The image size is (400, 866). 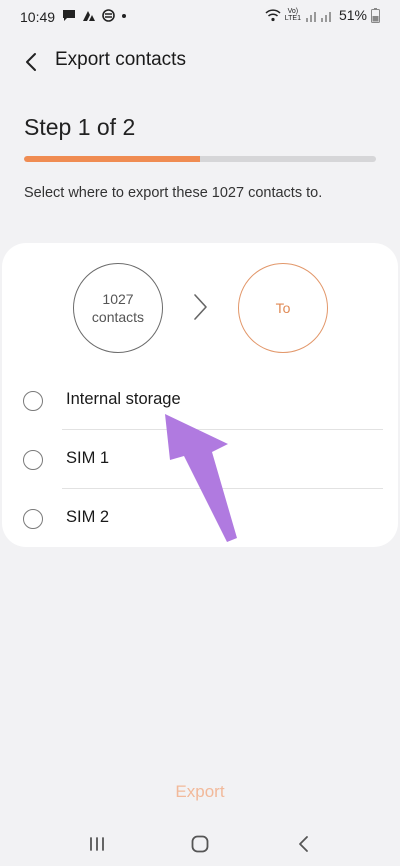 What do you see at coordinates (273, 15) in the screenshot?
I see `wifi-icon` at bounding box center [273, 15].